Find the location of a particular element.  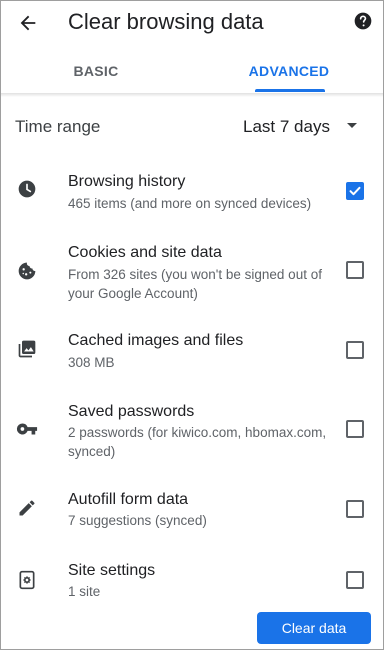

item-title: Site settings is located at coordinates (112, 570).